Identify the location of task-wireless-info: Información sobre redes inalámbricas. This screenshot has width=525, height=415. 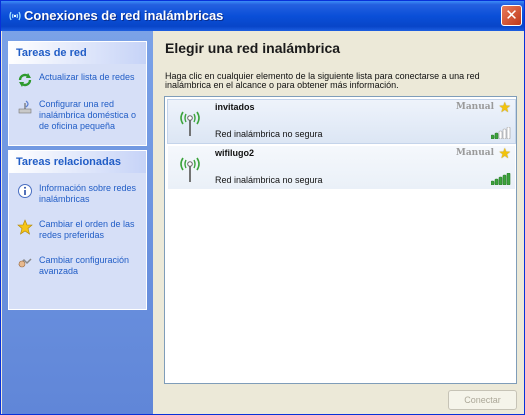
(77, 194).